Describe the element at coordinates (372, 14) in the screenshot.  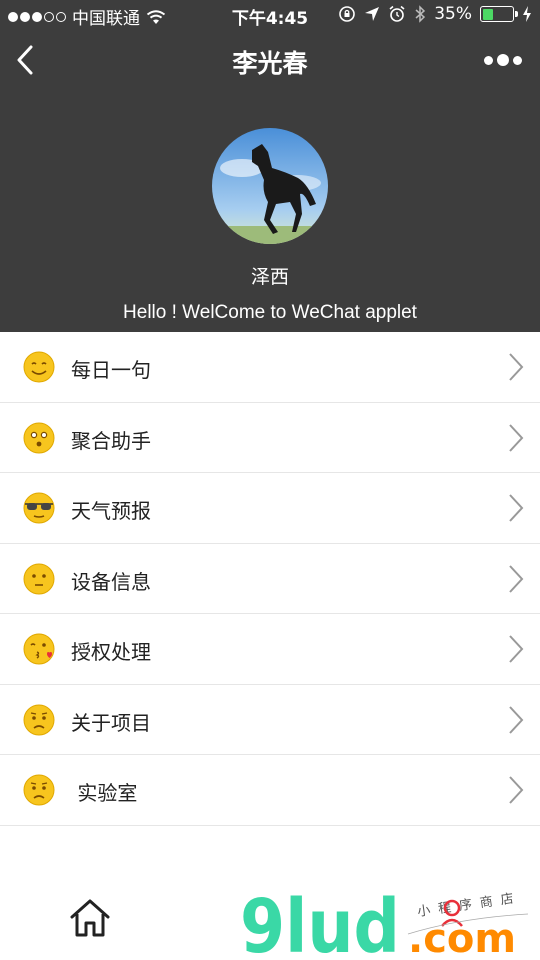
I see `location-arrow-icon` at that location.